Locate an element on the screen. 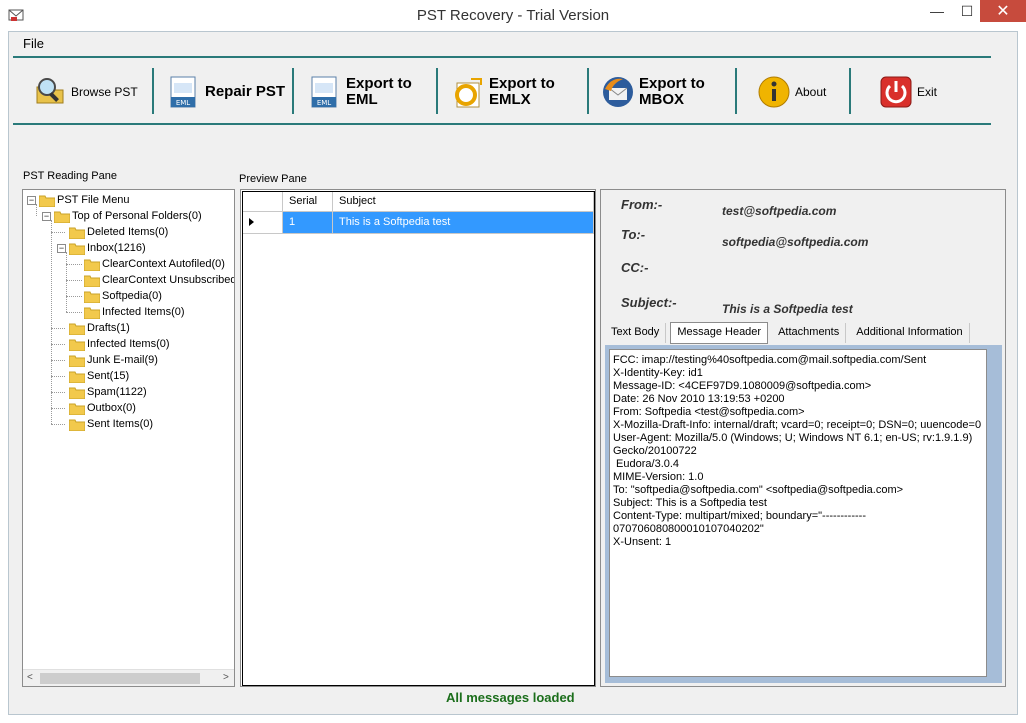 The image size is (1026, 723). exit-button: Exit is located at coordinates (908, 92).